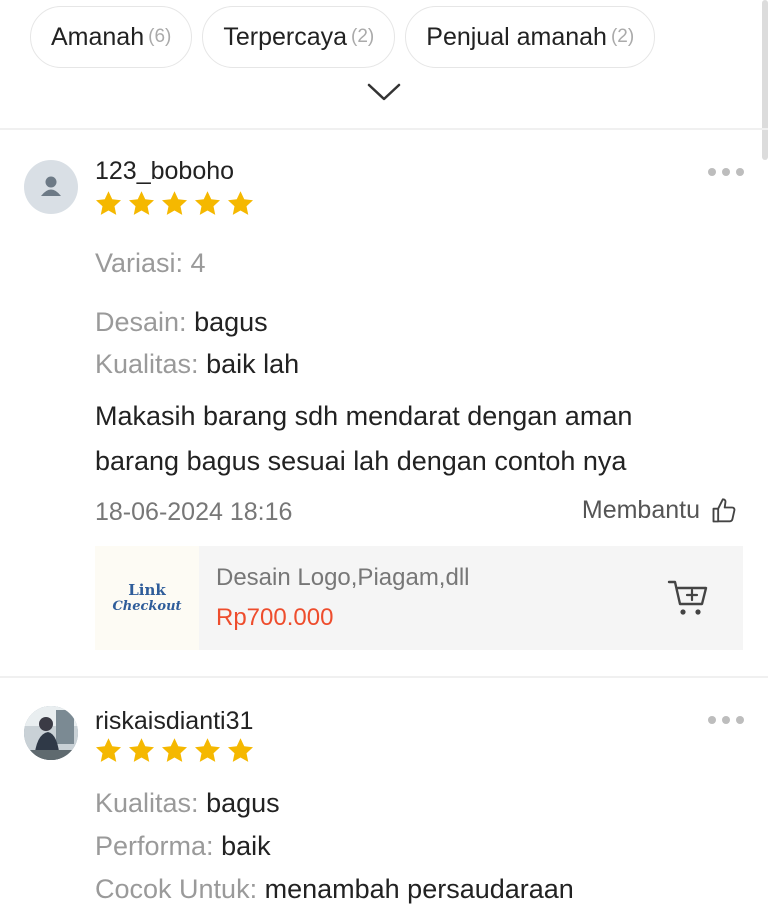 The width and height of the screenshot is (768, 922). I want to click on attribute-value: baik lah, so click(253, 364).